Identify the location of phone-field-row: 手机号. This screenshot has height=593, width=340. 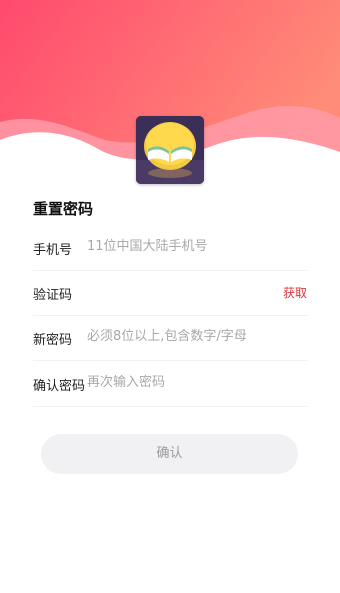
(170, 248).